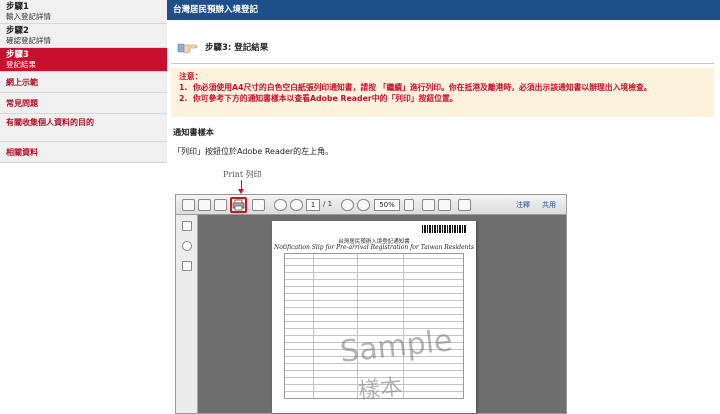  Describe the element at coordinates (191, 76) in the screenshot. I see `notice-label: 注意：` at that location.